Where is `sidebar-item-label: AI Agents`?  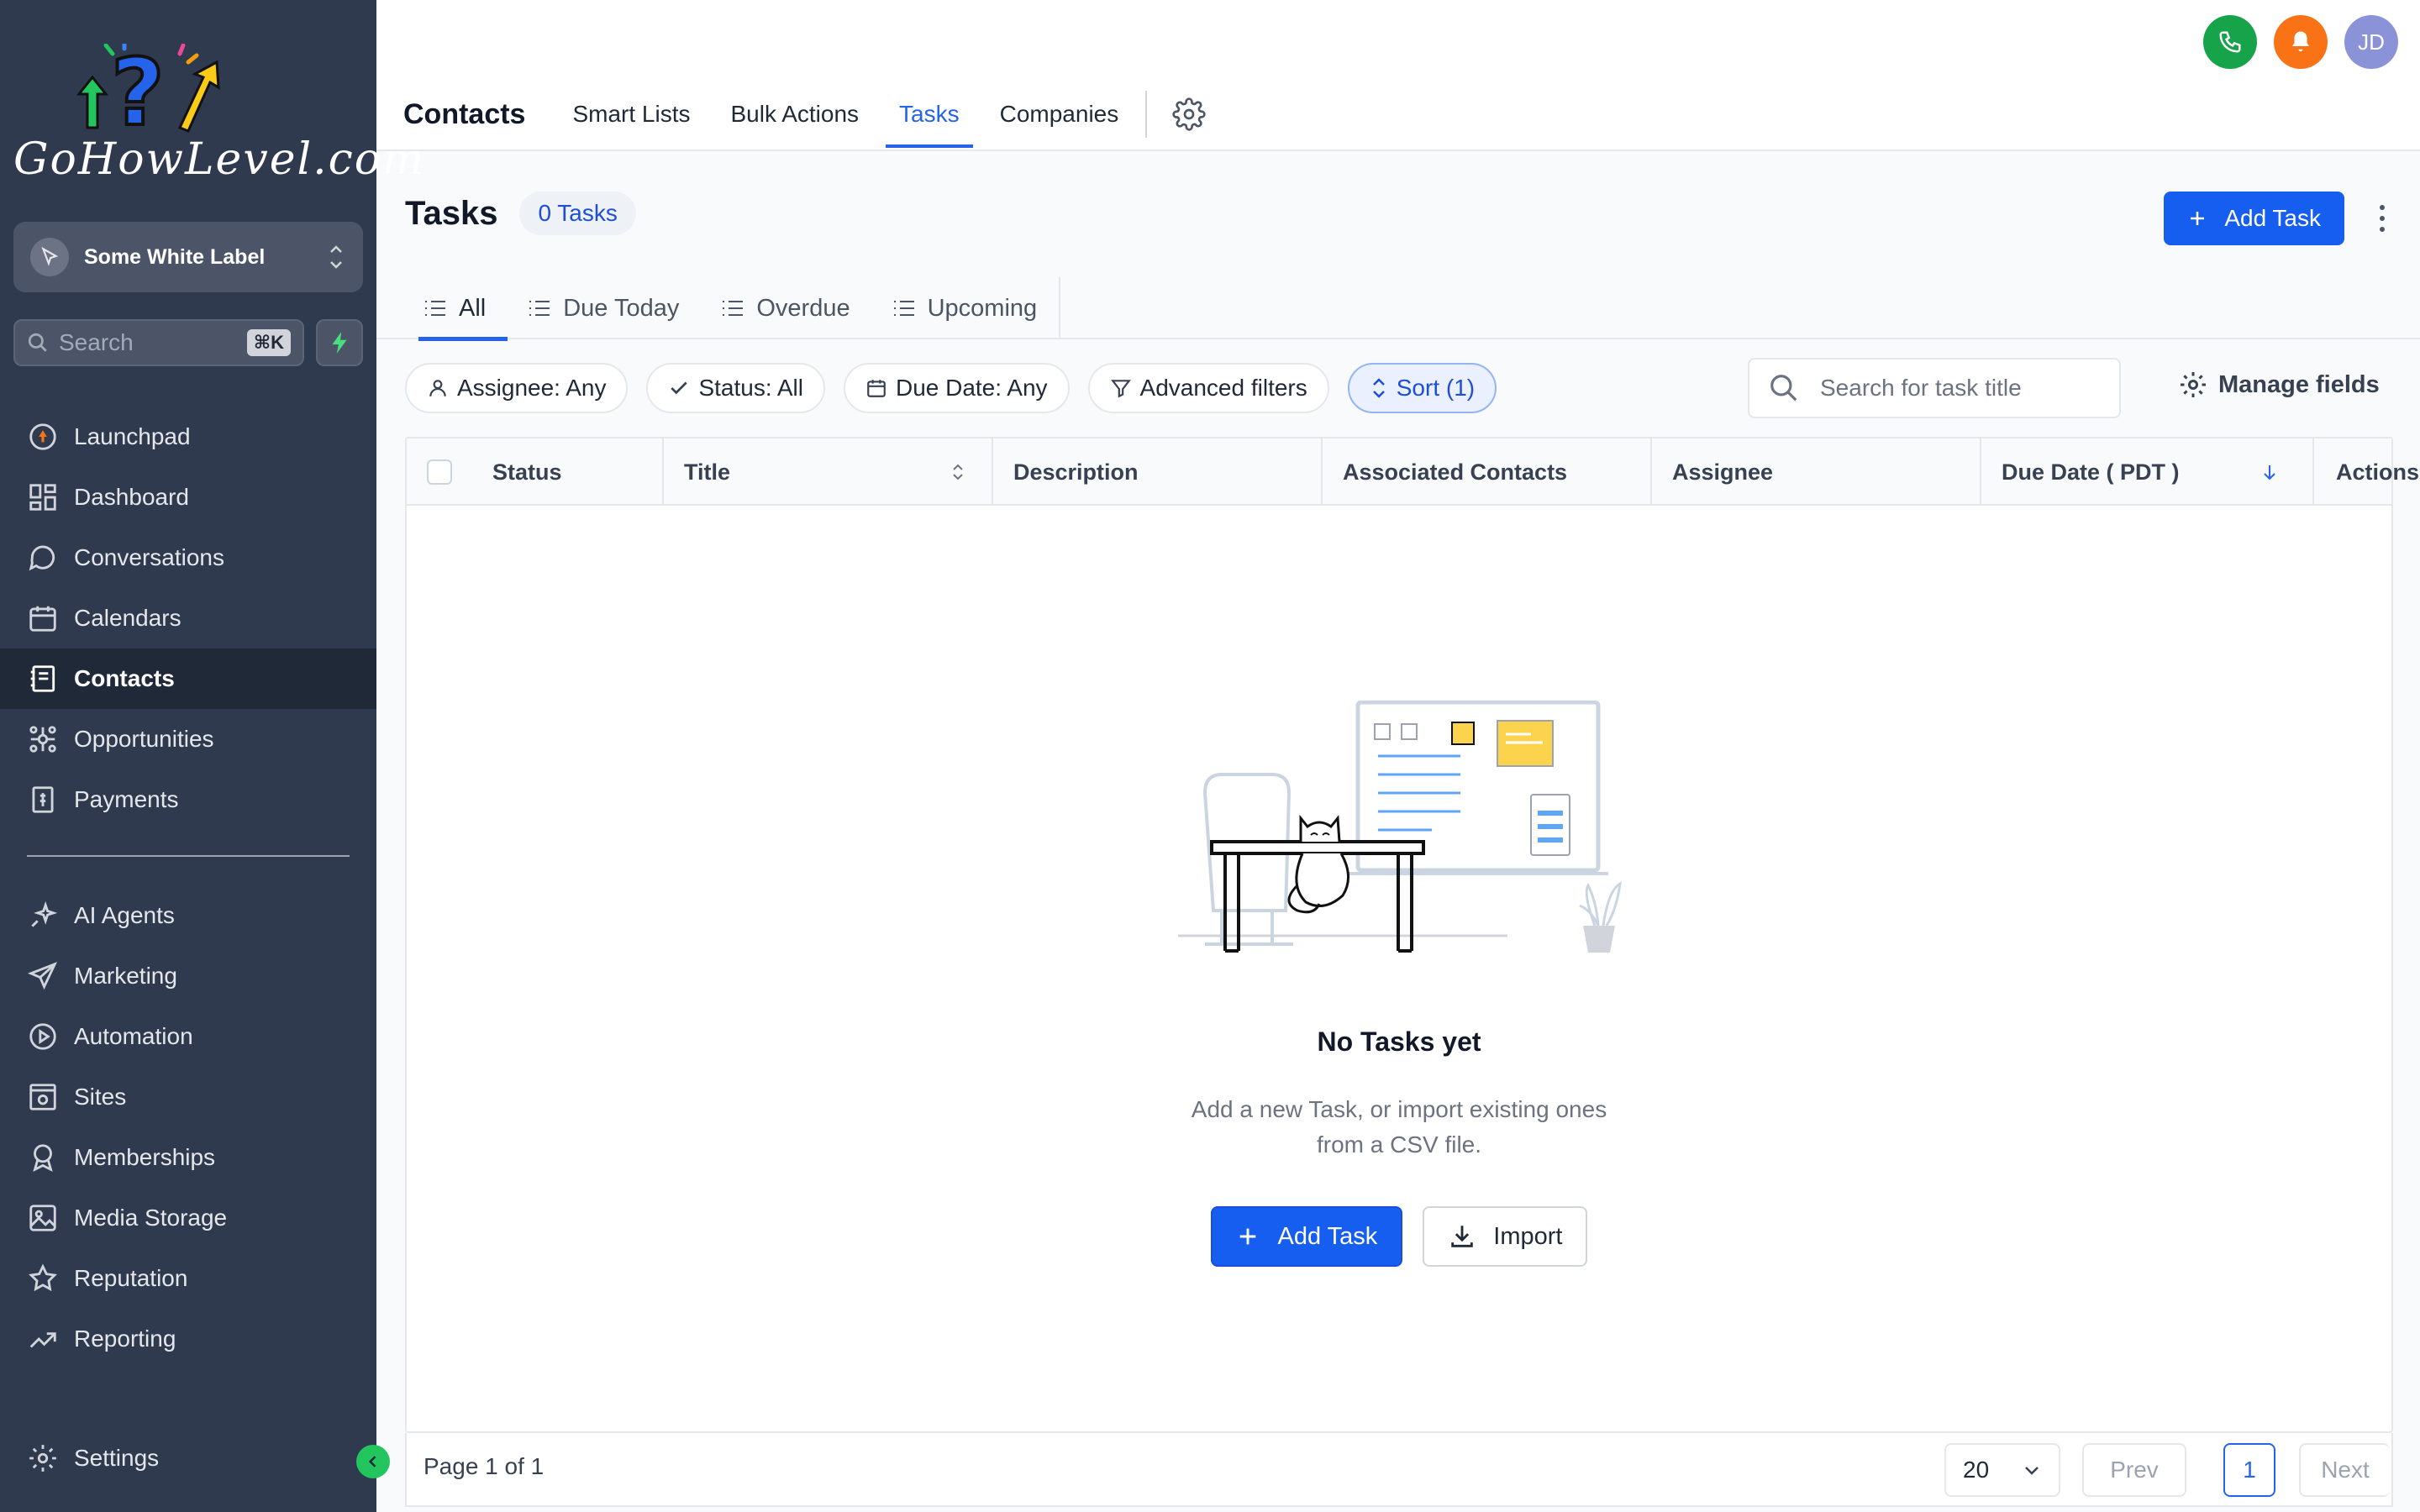
sidebar-item-label: AI Agents is located at coordinates (124, 915).